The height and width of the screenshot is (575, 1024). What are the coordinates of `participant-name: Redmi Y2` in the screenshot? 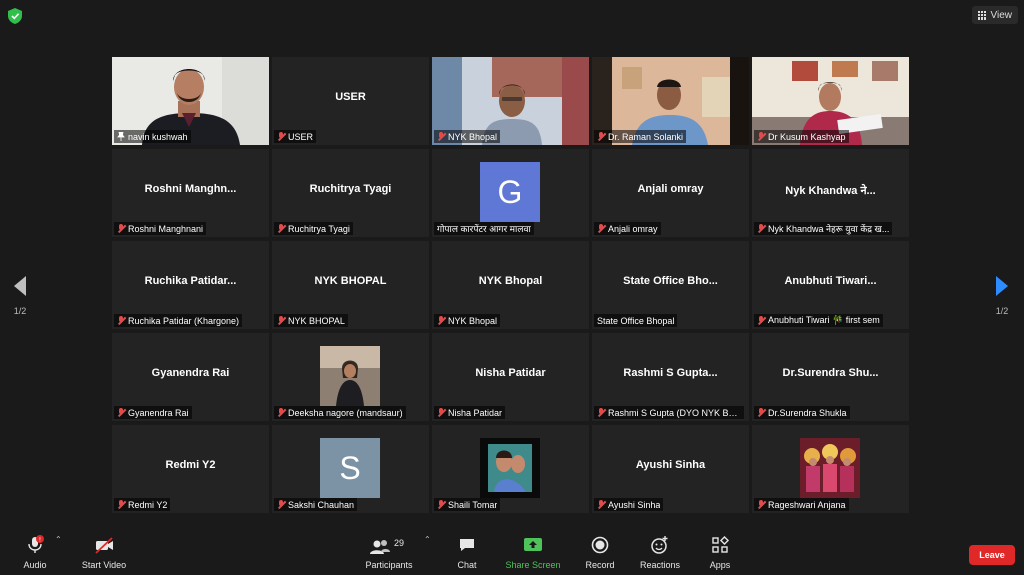 It's located at (148, 504).